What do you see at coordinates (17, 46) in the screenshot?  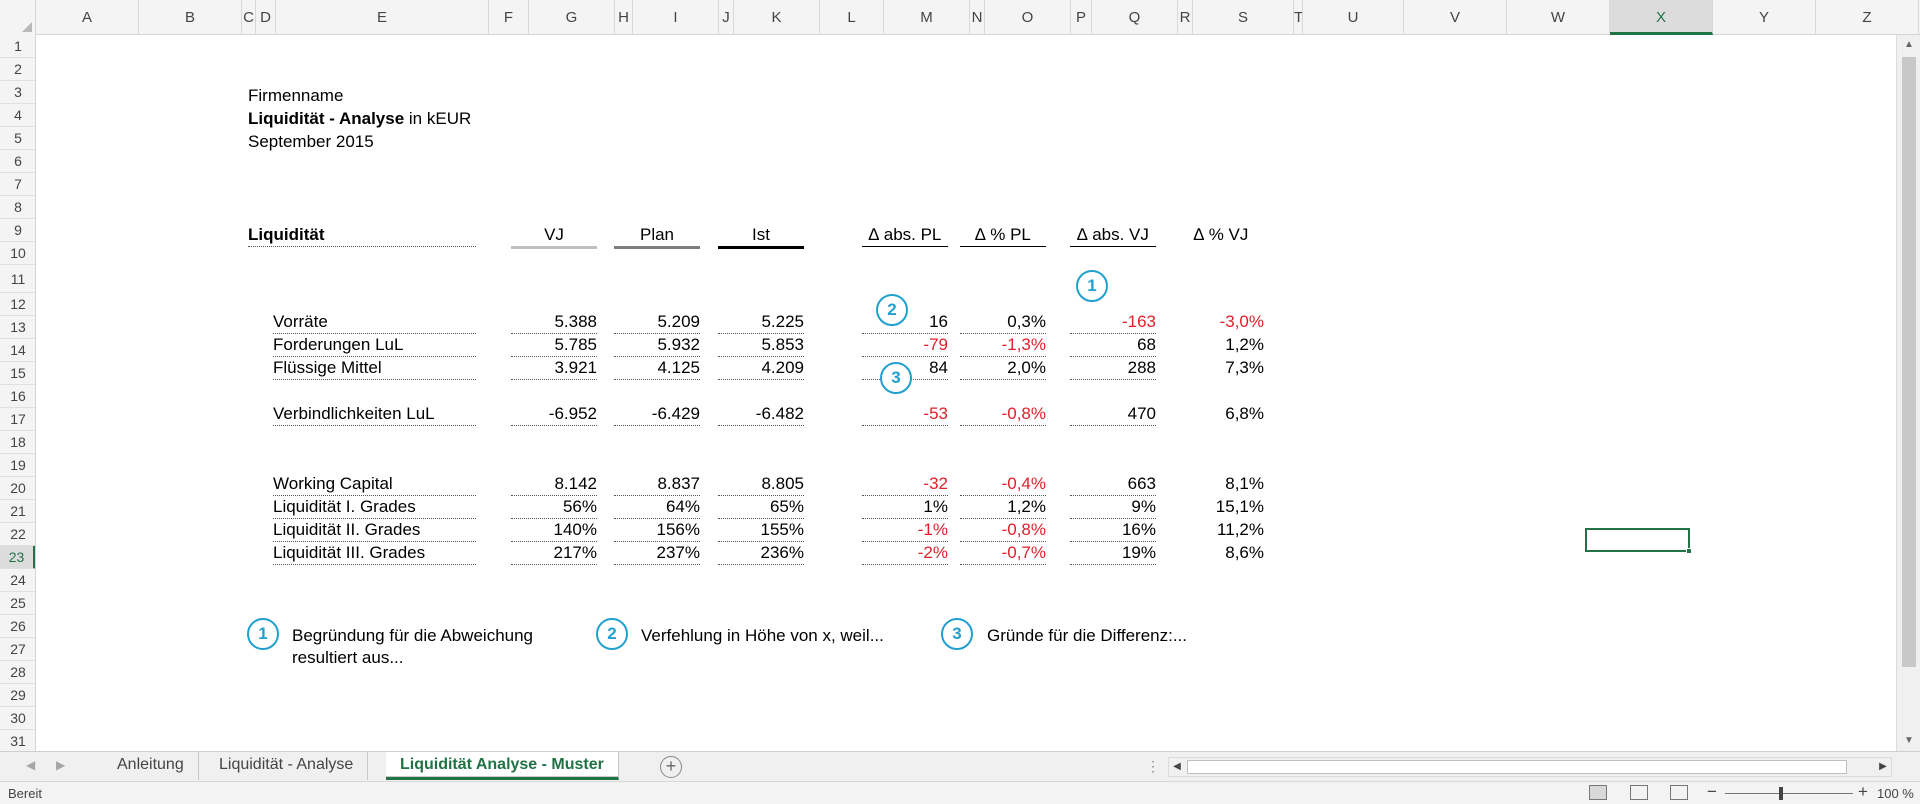 I see `row-header-1: 1` at bounding box center [17, 46].